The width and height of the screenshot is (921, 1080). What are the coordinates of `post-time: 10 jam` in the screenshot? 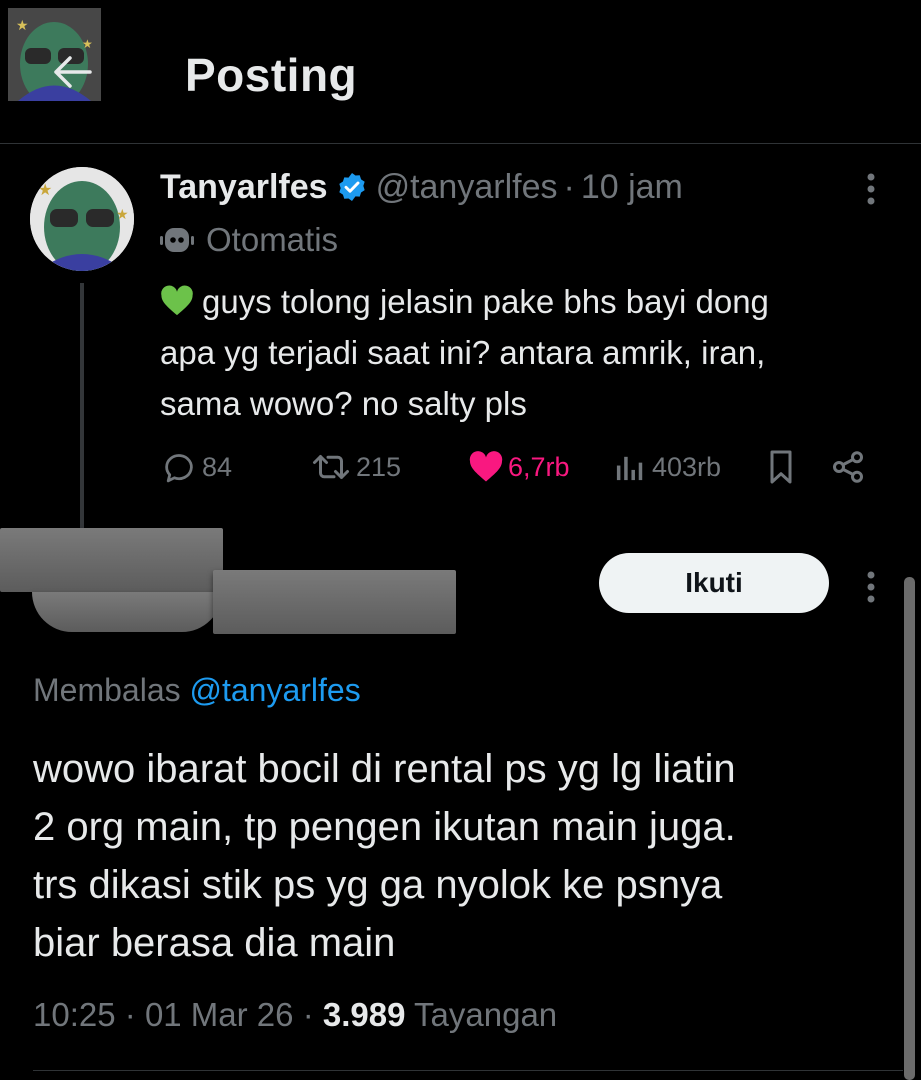 It's located at (632, 187).